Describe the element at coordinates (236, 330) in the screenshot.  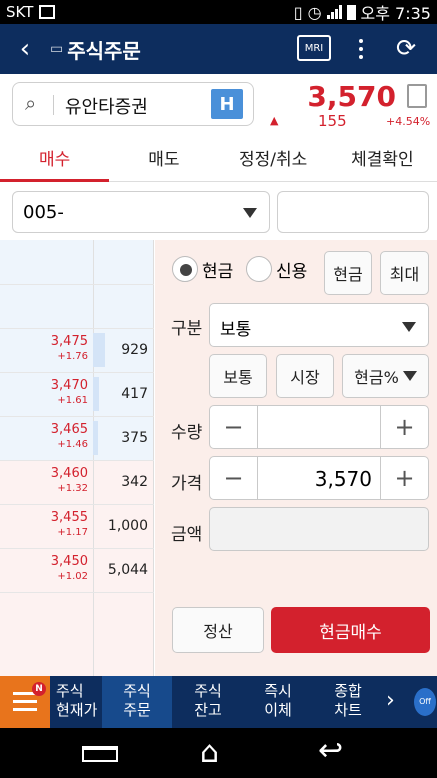
I see `order-type-value: 보통` at that location.